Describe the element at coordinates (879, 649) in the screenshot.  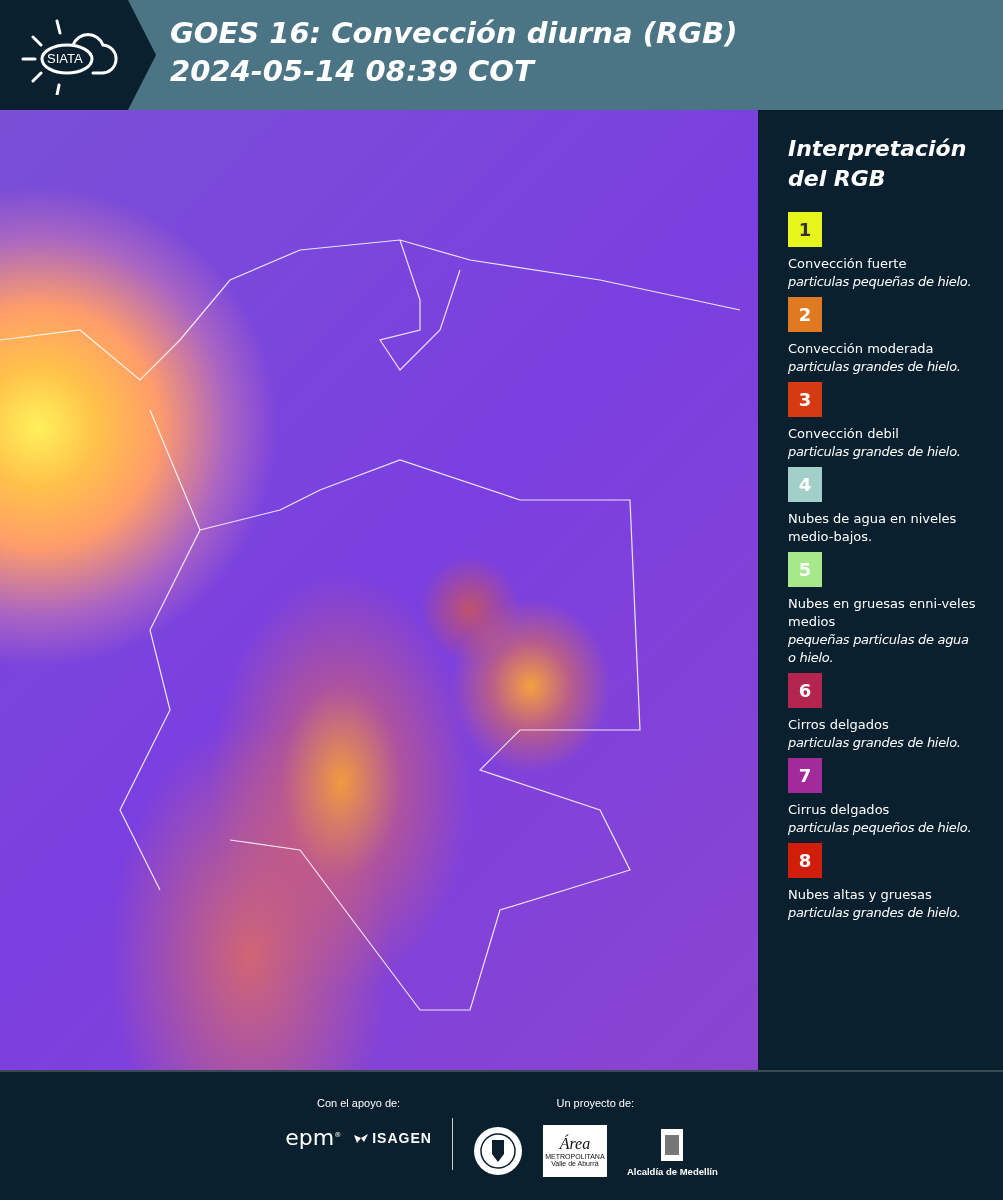
I see `legend-description: pequeñas particulas de agua o hielo.` at that location.